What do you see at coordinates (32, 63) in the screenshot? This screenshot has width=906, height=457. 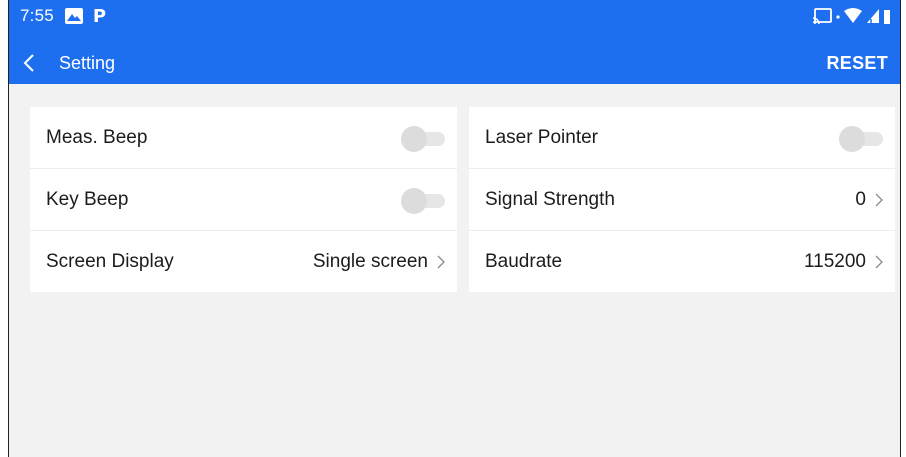 I see `back-arrow-icon` at bounding box center [32, 63].